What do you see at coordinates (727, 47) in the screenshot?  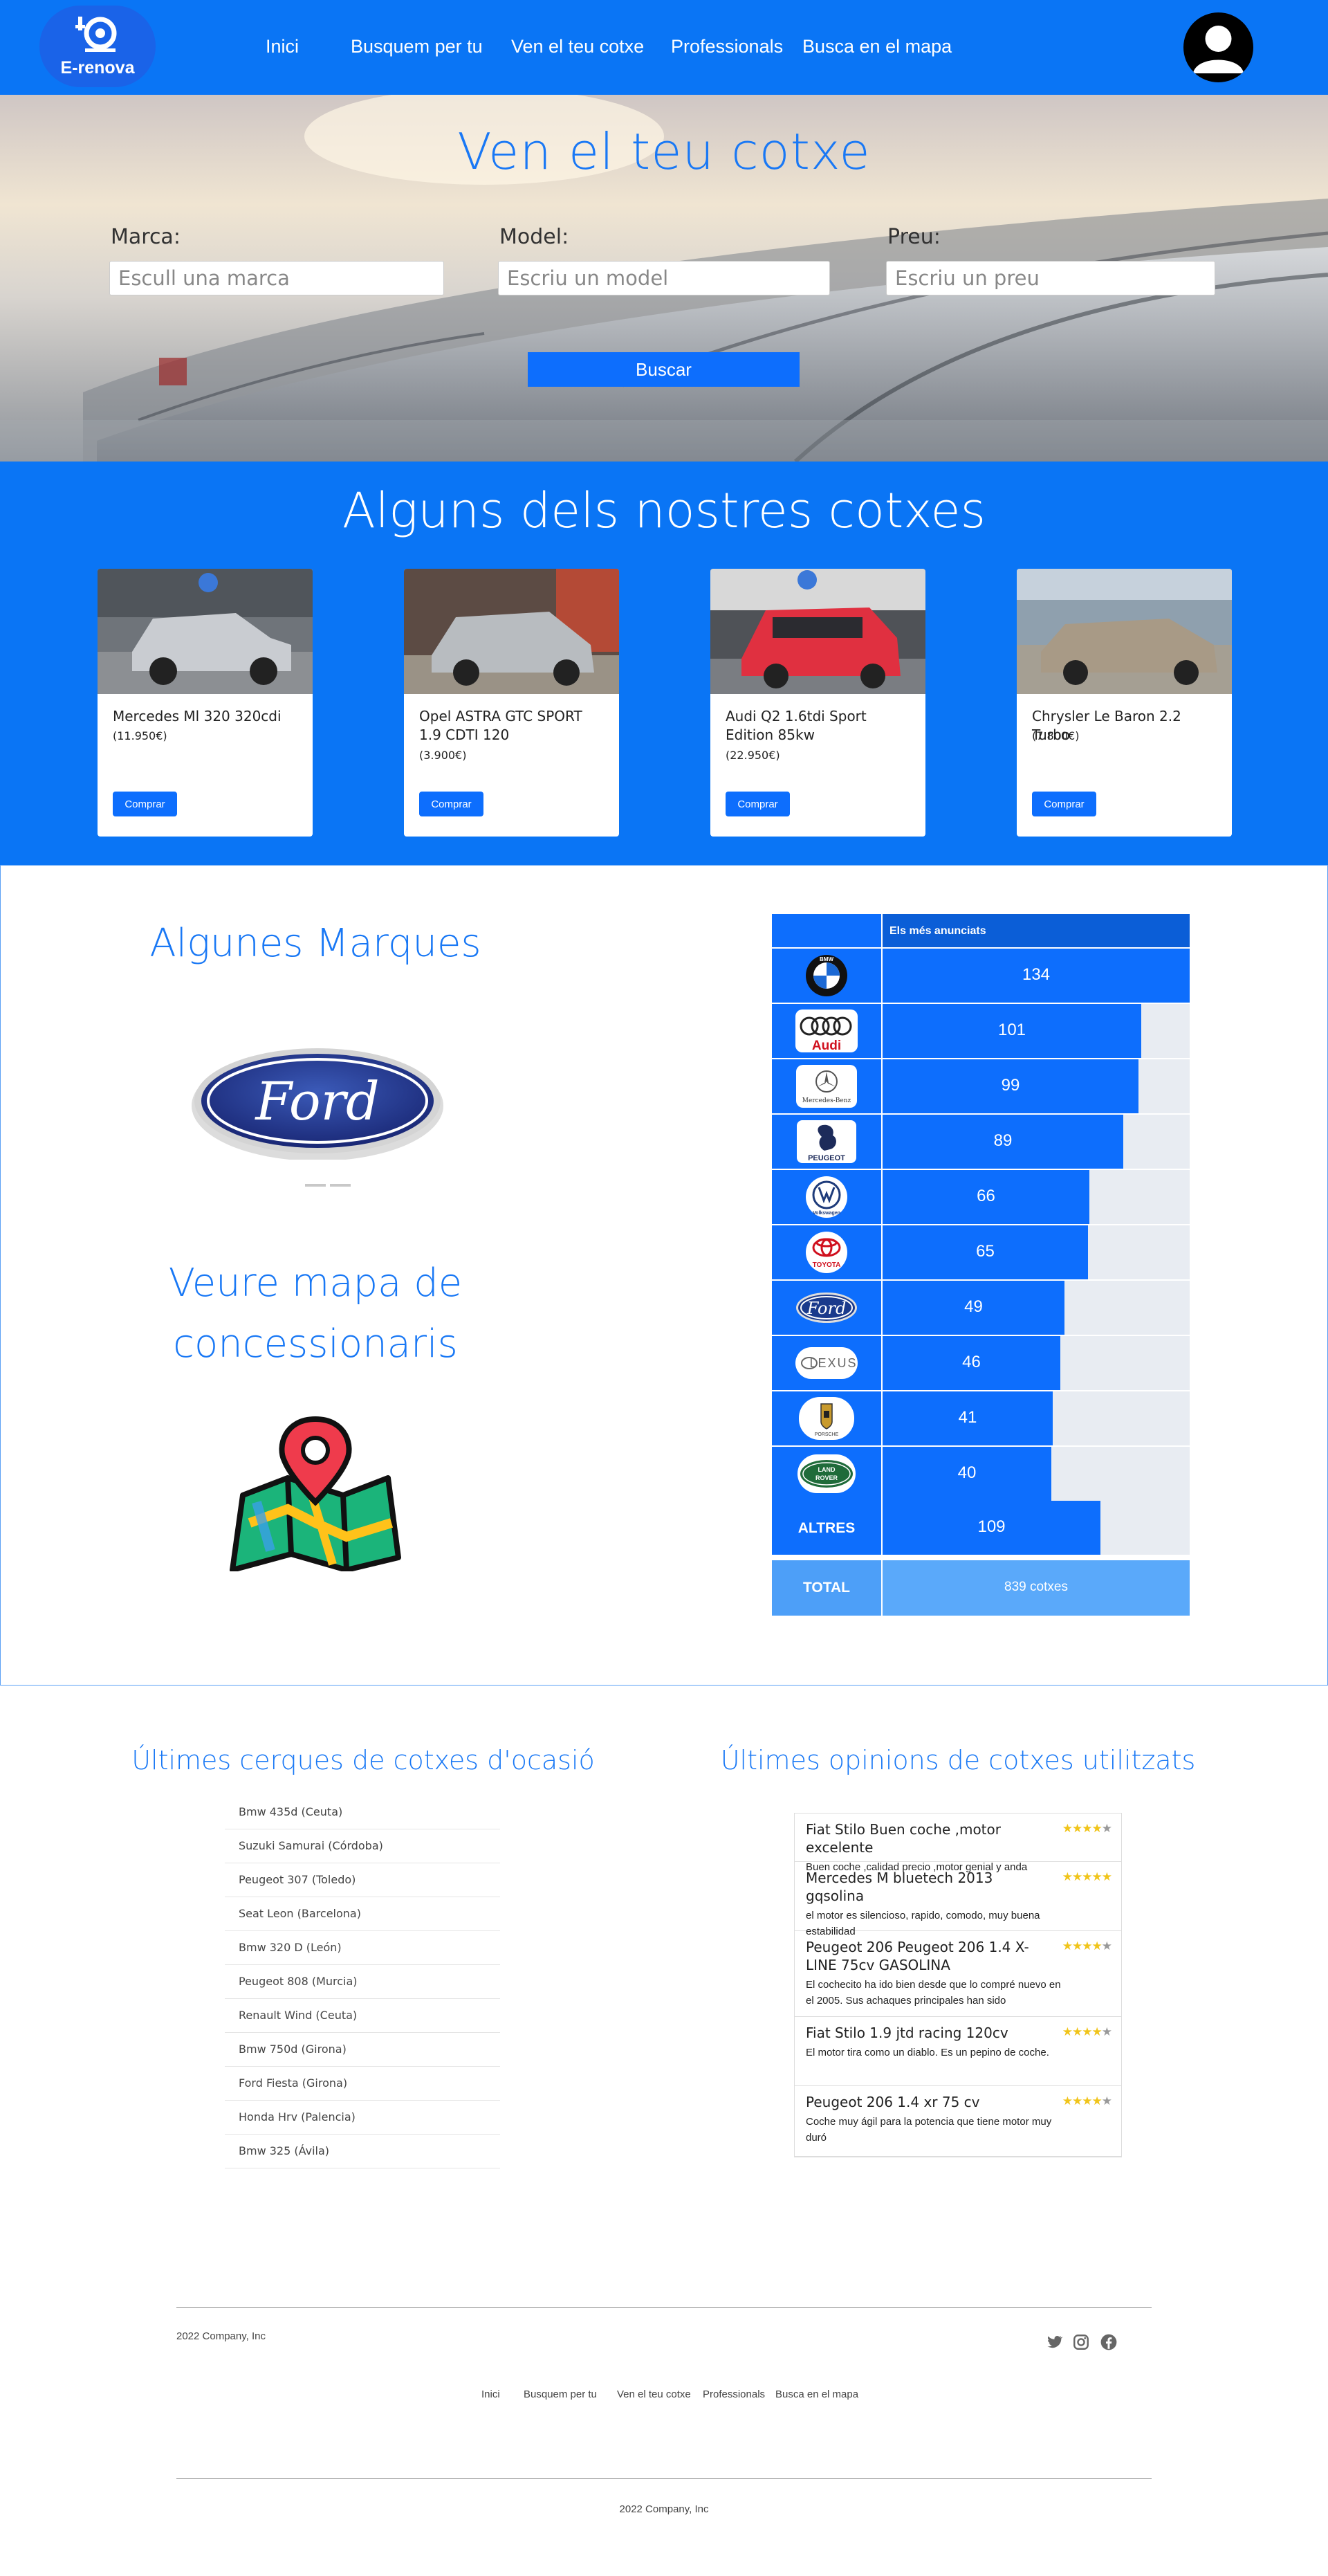 I see `nav-link-professionals: Professionals` at bounding box center [727, 47].